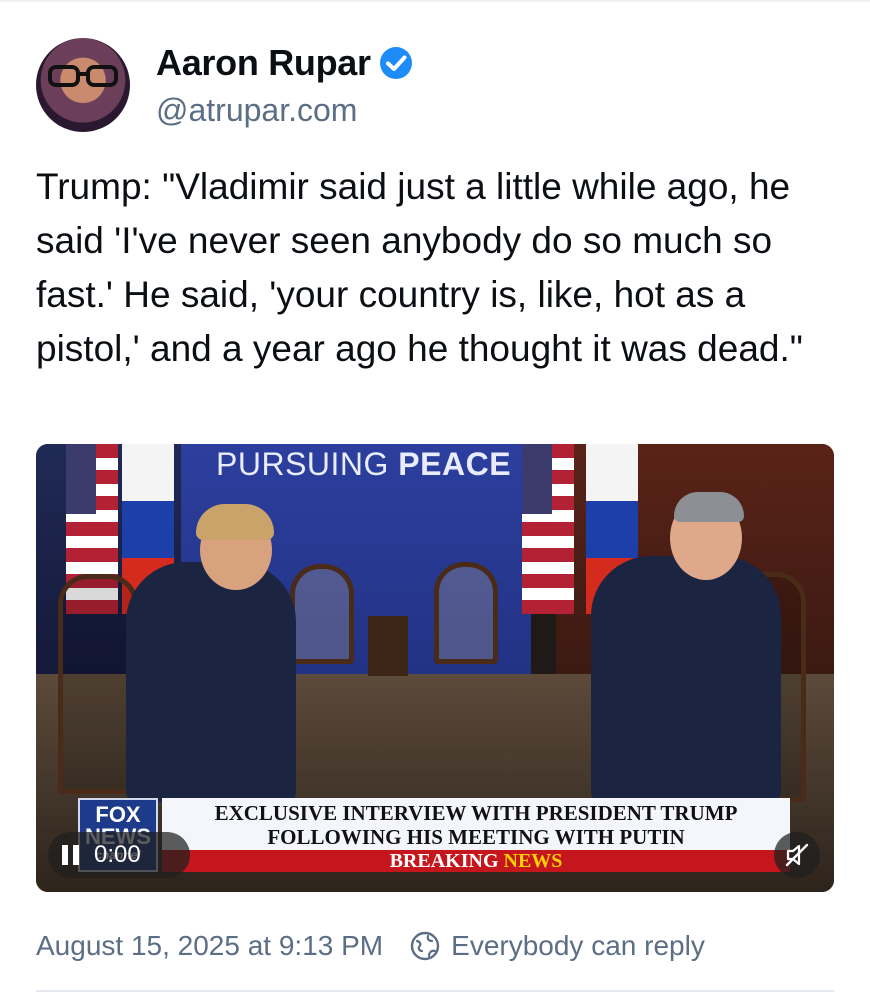 Image resolution: width=870 pixels, height=1000 pixels. Describe the element at coordinates (446, 861) in the screenshot. I see `breaking-word: BREAKING` at that location.